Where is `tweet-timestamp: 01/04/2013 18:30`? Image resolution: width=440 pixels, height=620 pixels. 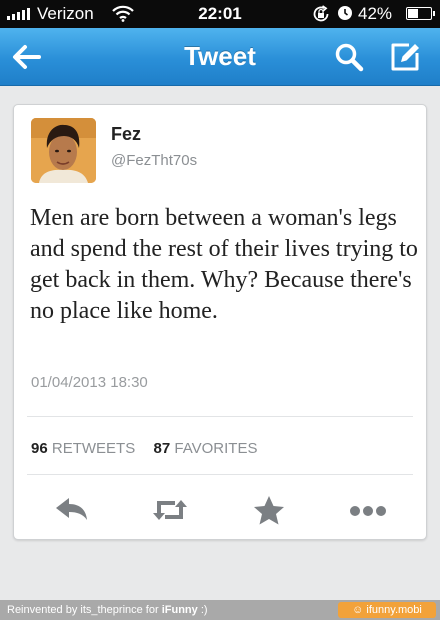 tweet-timestamp: 01/04/2013 18:30 is located at coordinates (89, 382).